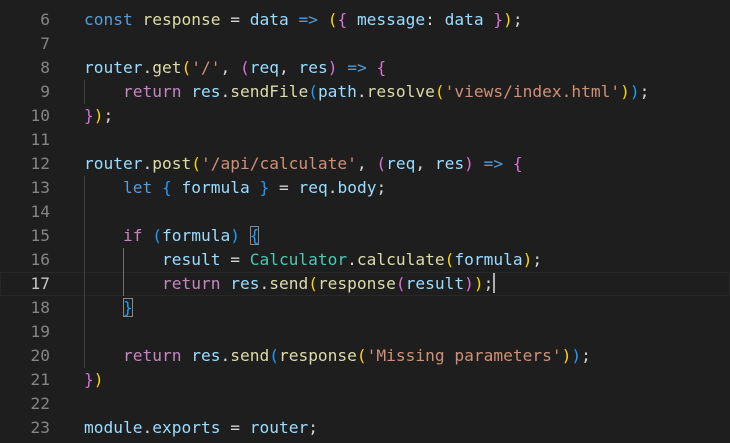 The width and height of the screenshot is (730, 443). Describe the element at coordinates (40, 259) in the screenshot. I see `line-number: 16` at that location.